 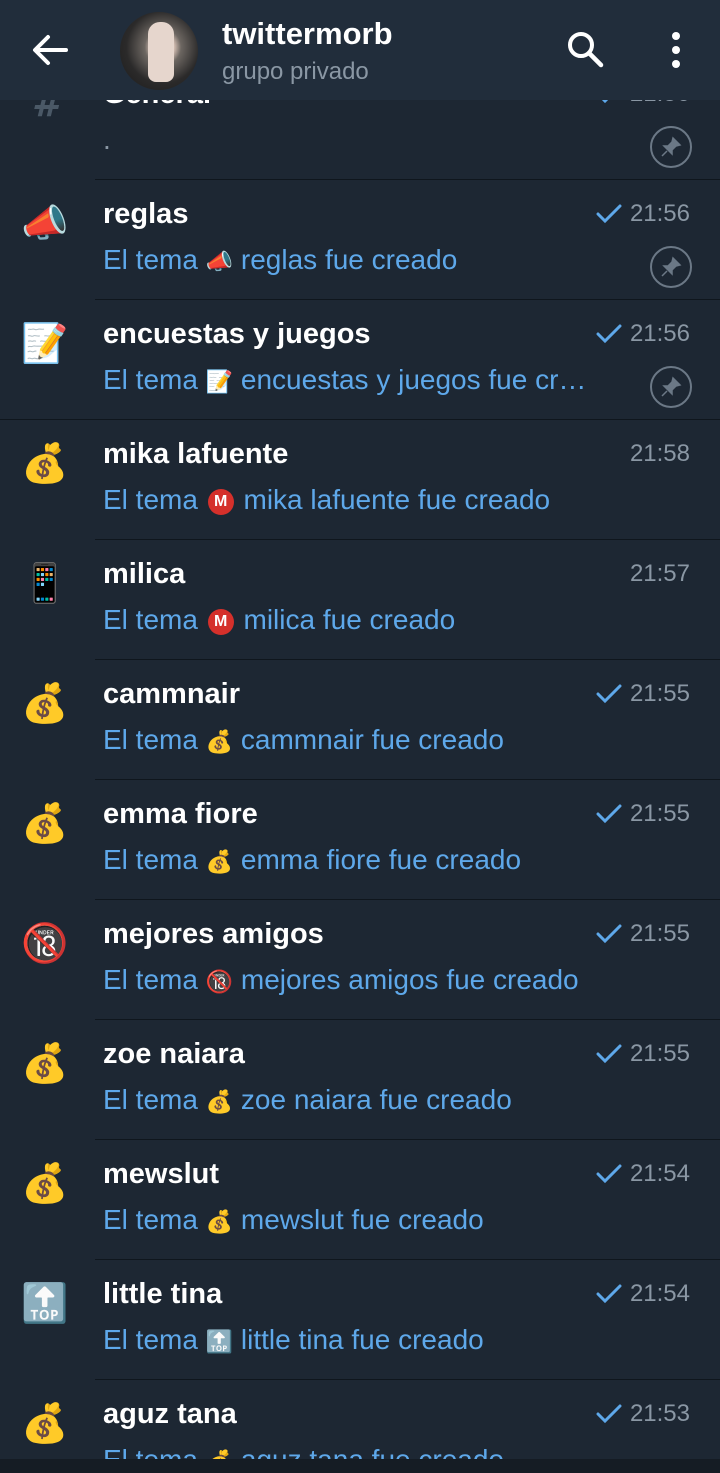 I want to click on topic-preview: El tema 🔞 mejores amigos fue creado, so click(x=368, y=980).